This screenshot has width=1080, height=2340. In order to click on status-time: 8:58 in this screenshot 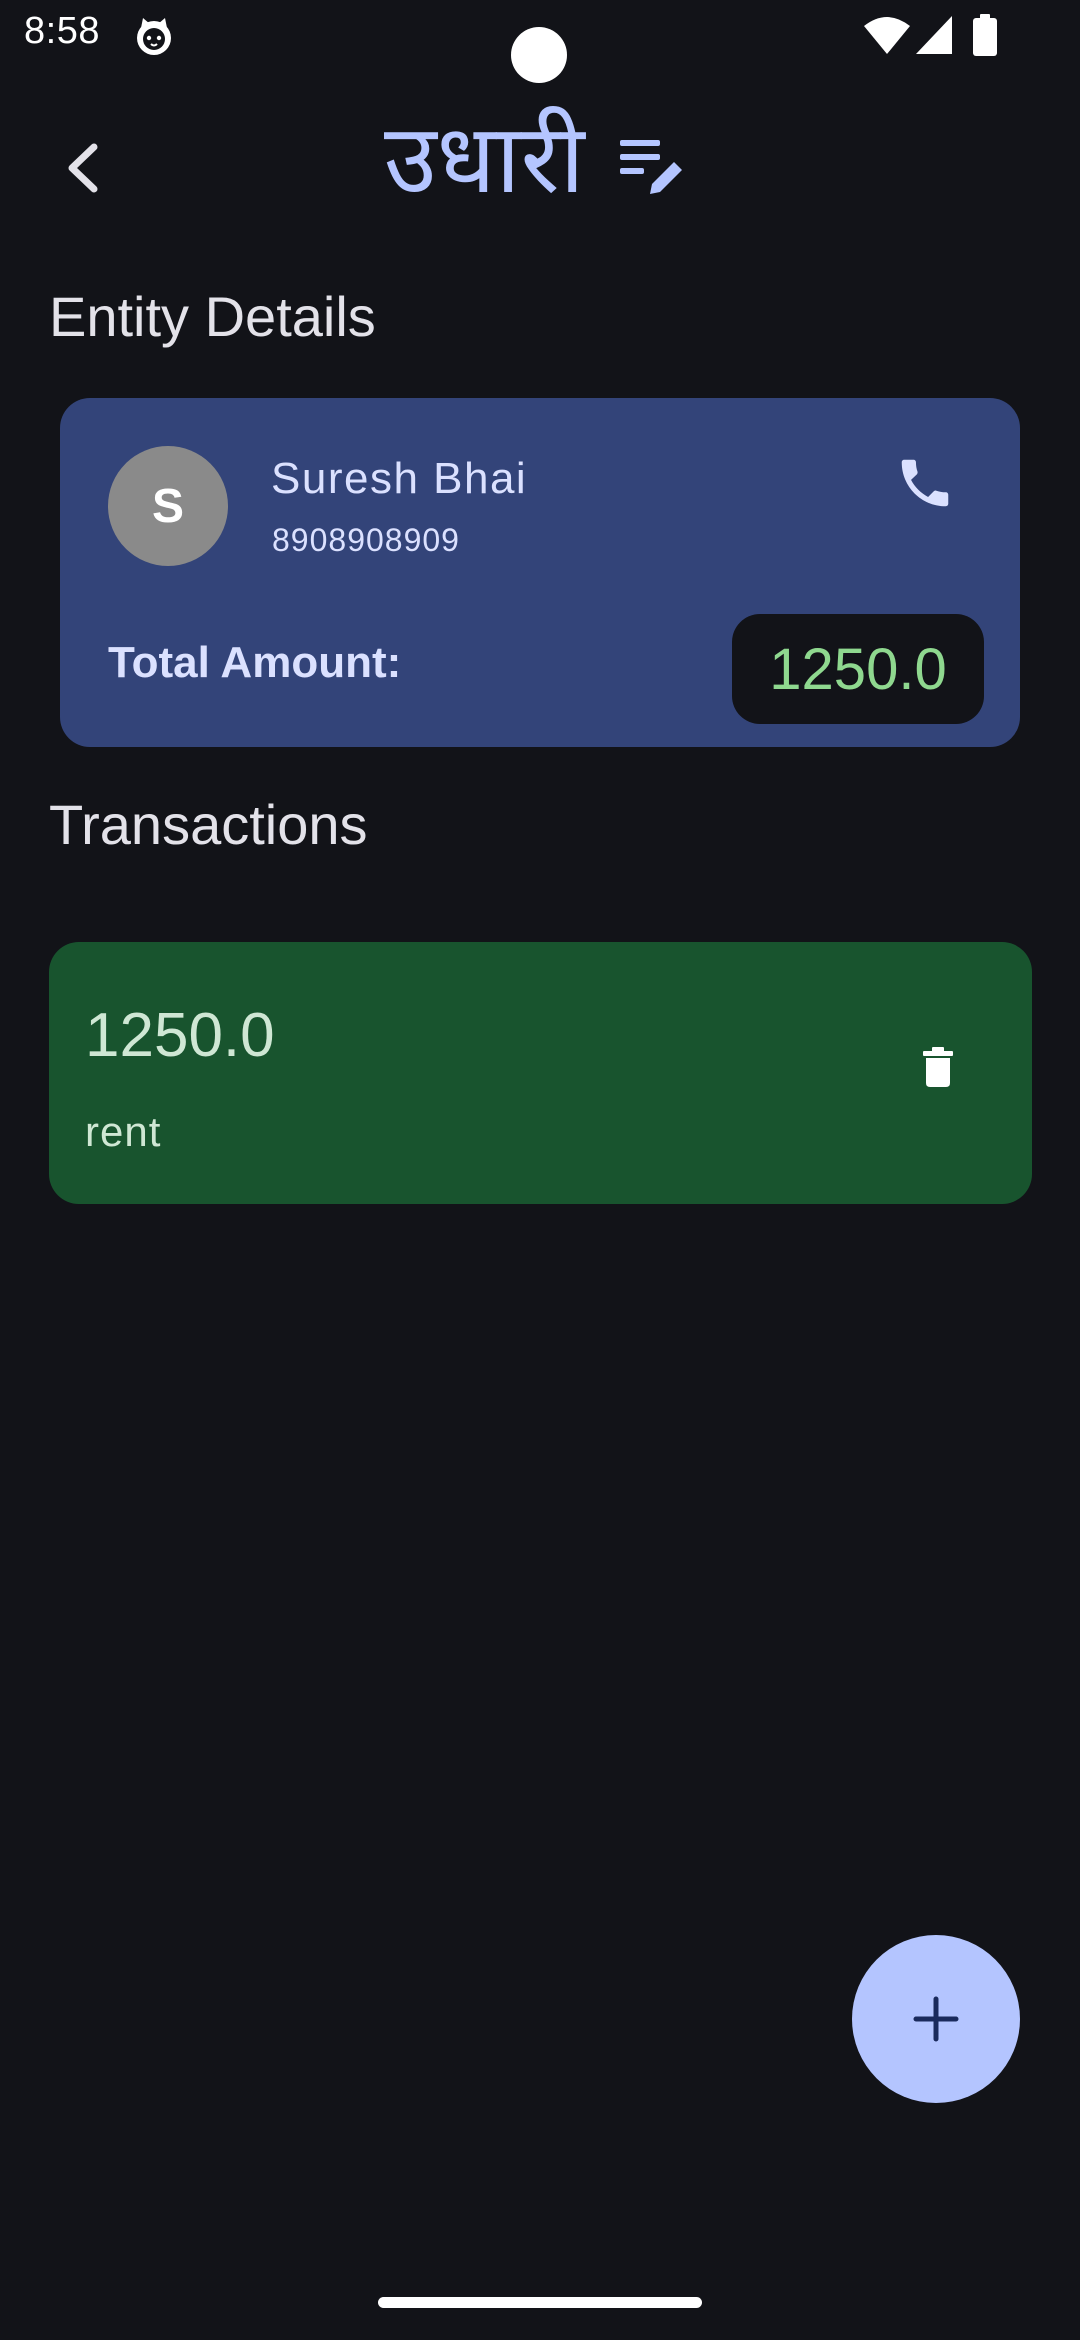, I will do `click(62, 31)`.